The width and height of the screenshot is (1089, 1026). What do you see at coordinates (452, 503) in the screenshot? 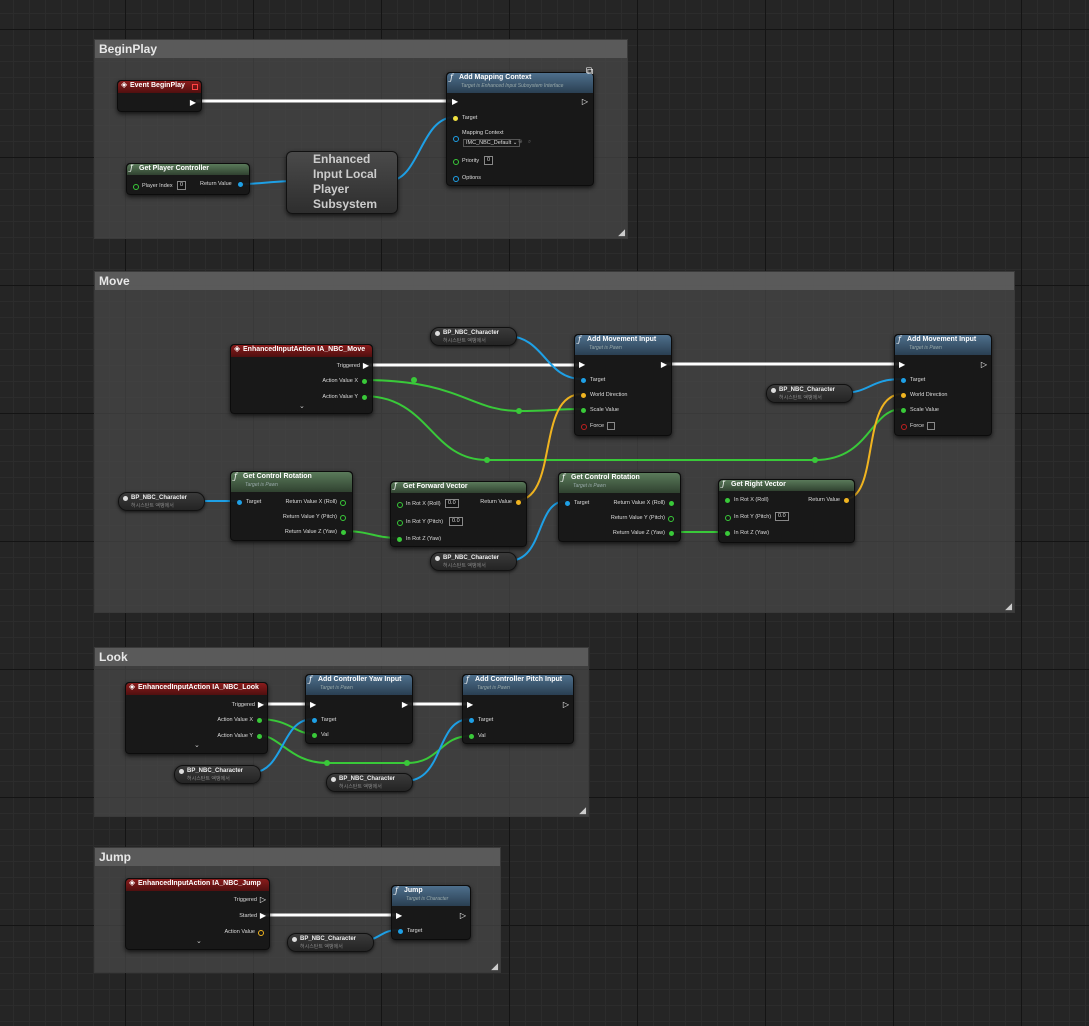
I see `roll-input: 0.0` at bounding box center [452, 503].